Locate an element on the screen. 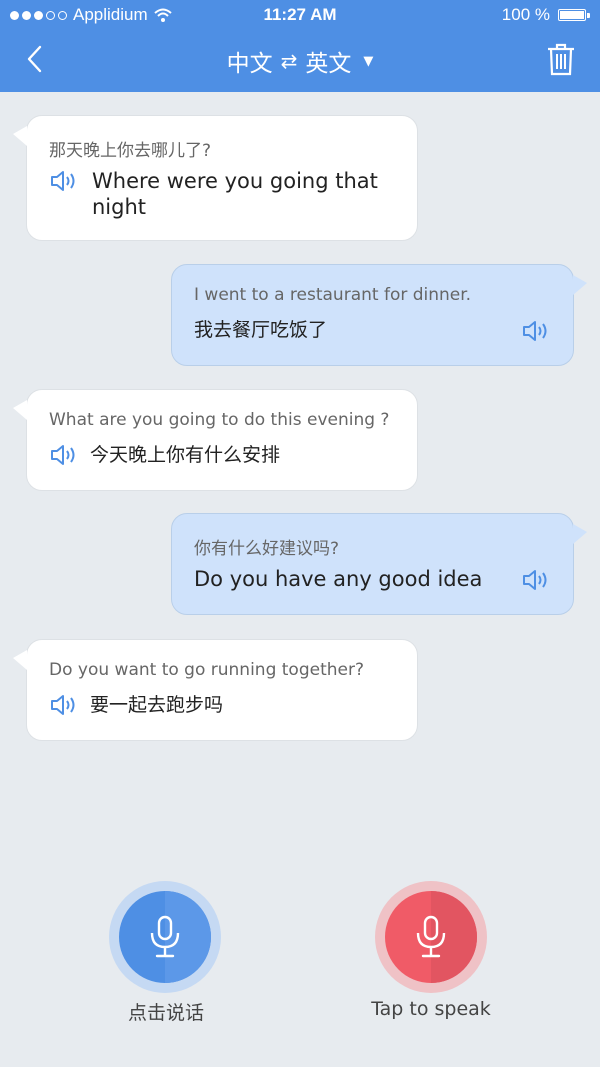  mic-label-chinese: 点击说话 is located at coordinates (165, 1013).